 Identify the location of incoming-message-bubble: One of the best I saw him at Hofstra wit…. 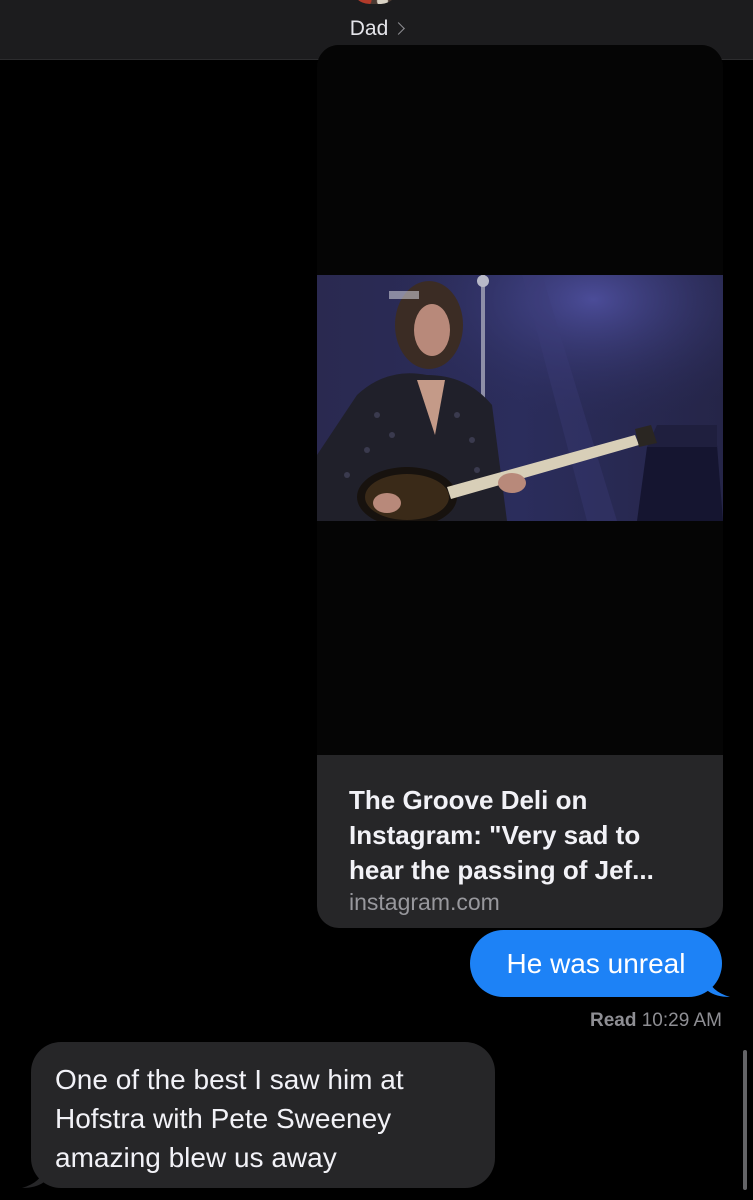
(258, 1115).